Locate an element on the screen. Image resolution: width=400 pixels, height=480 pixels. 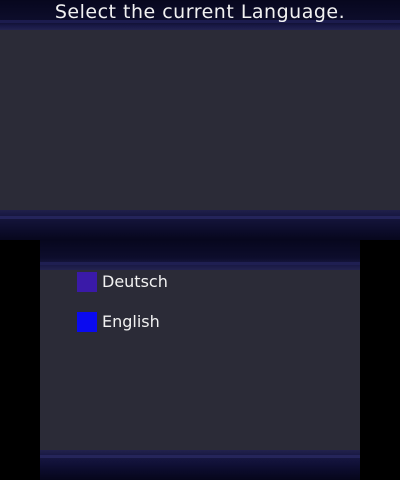
bottom-footer-bar is located at coordinates (200, 465).